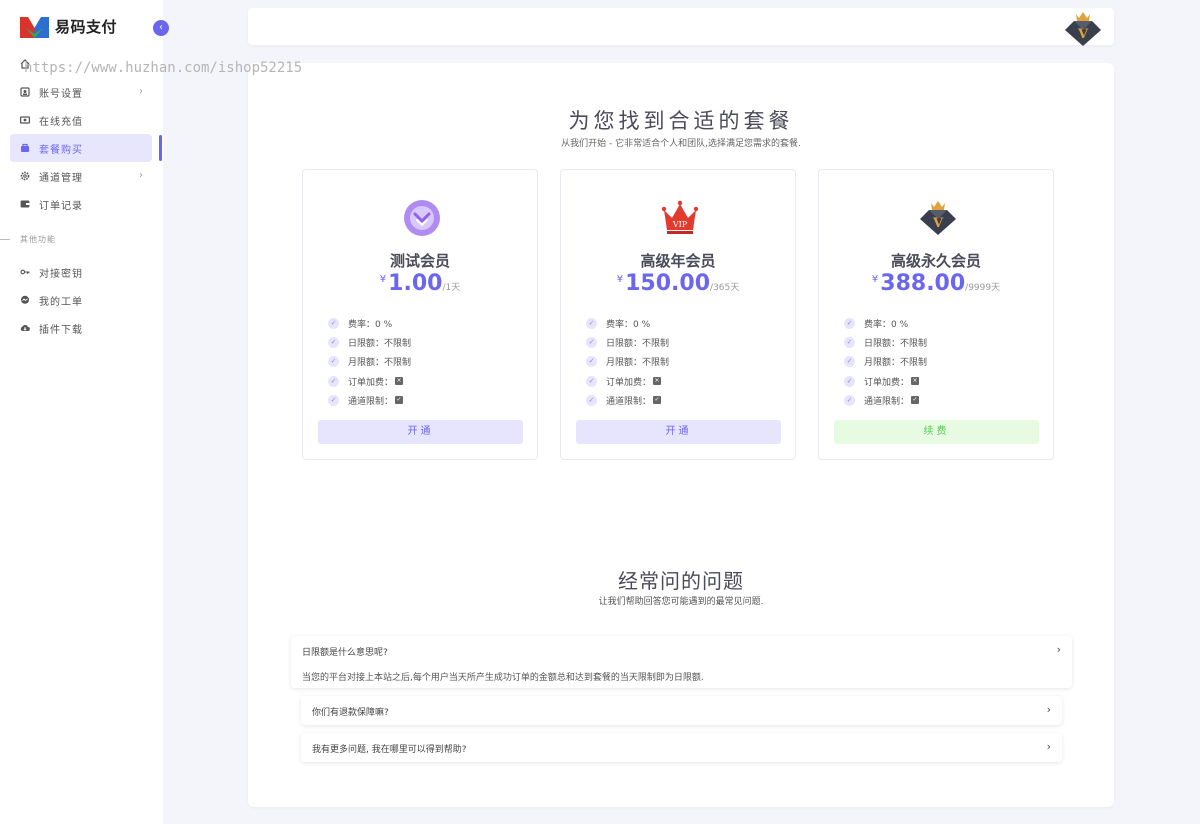  Describe the element at coordinates (399, 400) in the screenshot. I see `checked-box-icon: ✓` at that location.